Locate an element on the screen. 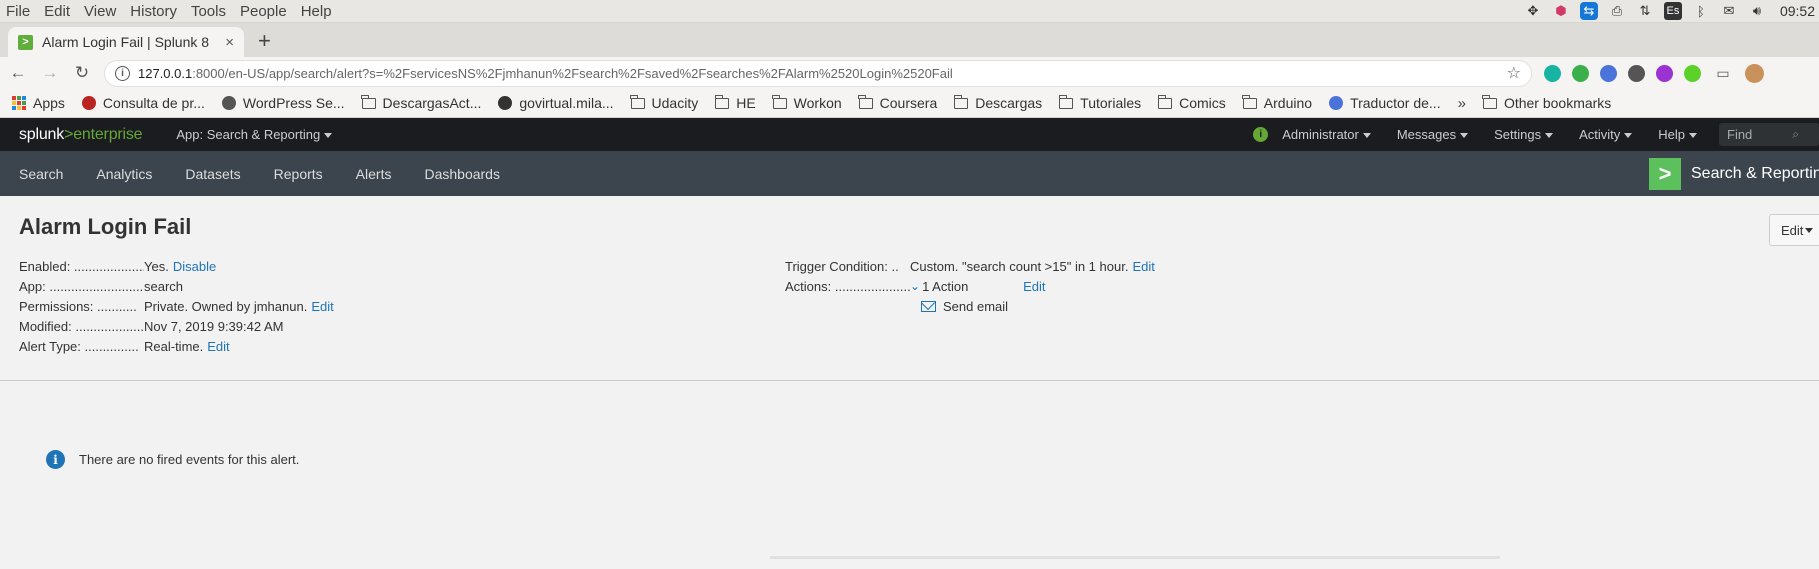 This screenshot has height=569, width=1819. detail-value: Private. Owned by jmhanun. is located at coordinates (226, 306).